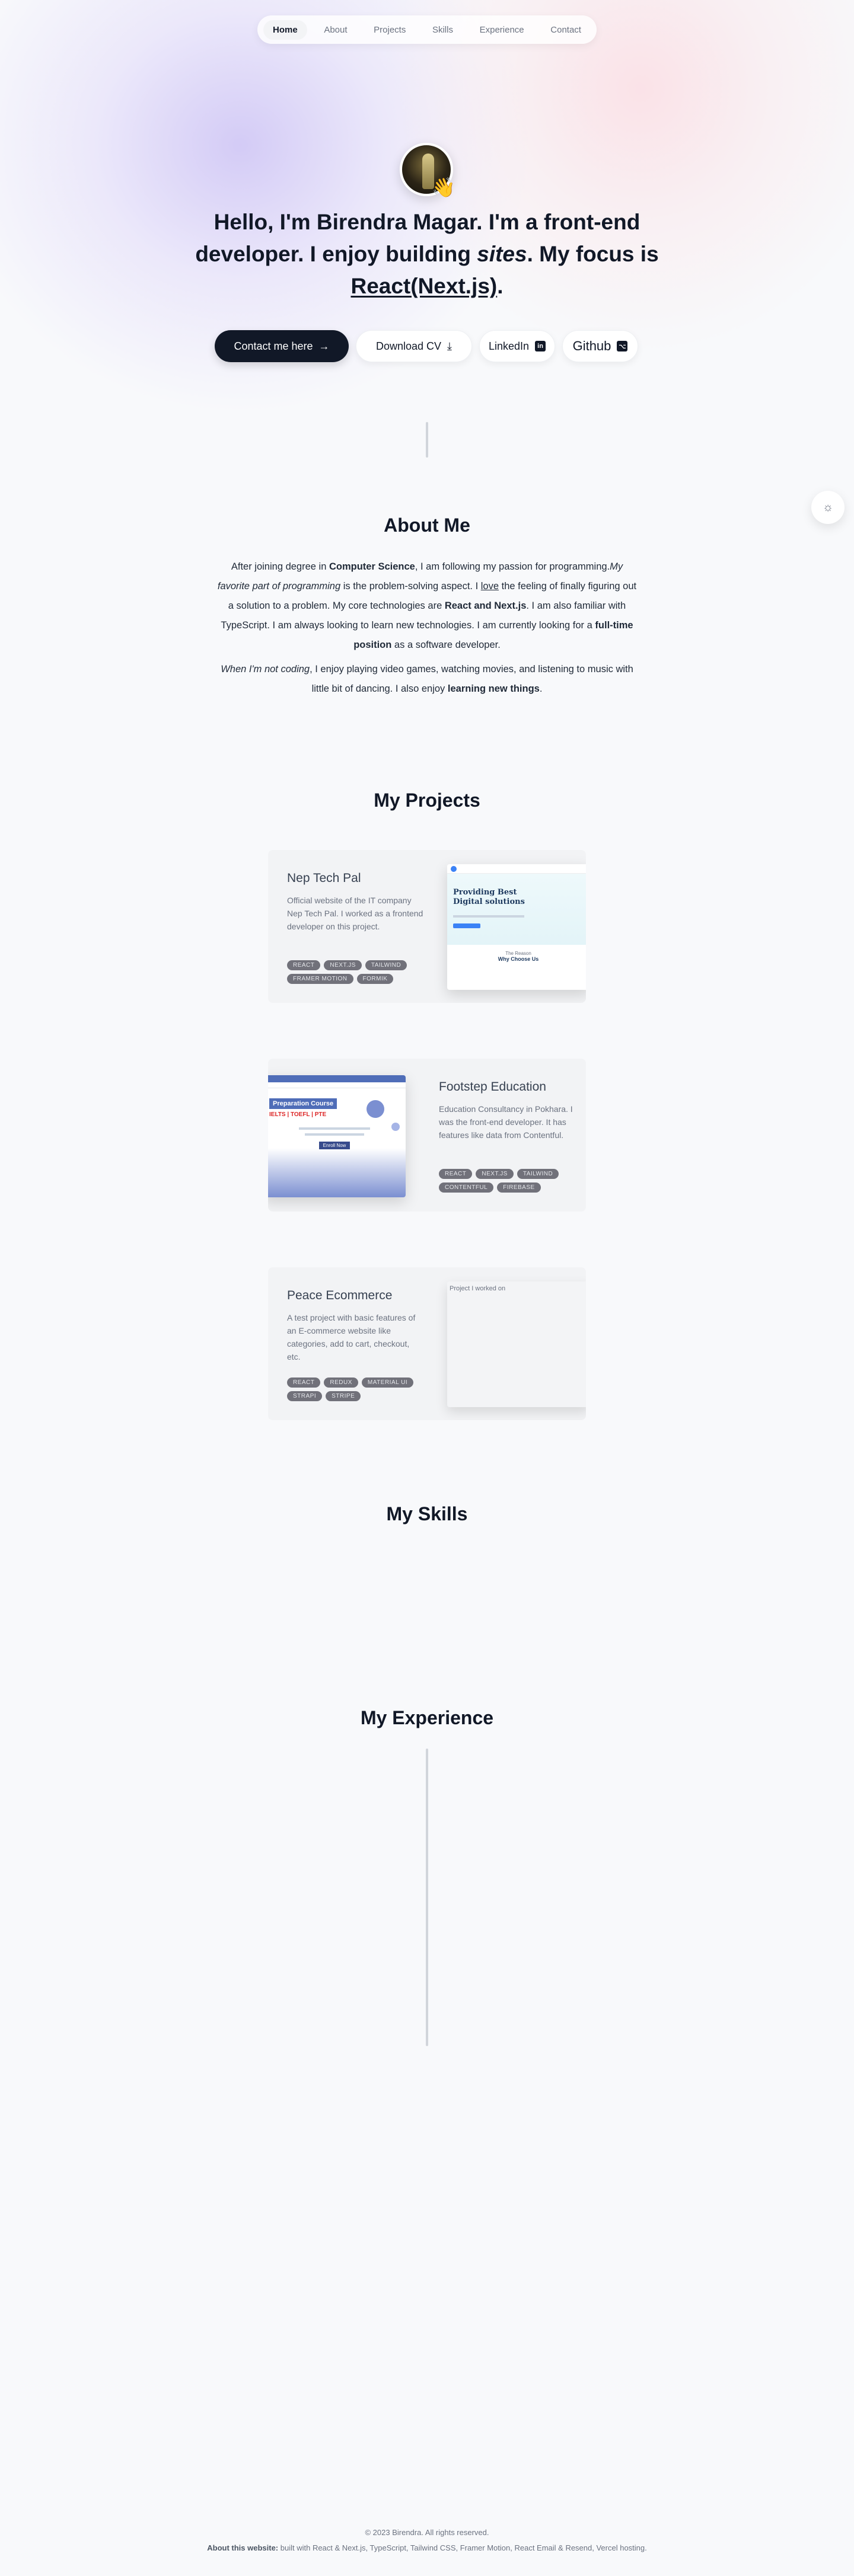 The image size is (854, 2576). I want to click on nav-item-skills: Skills, so click(443, 30).